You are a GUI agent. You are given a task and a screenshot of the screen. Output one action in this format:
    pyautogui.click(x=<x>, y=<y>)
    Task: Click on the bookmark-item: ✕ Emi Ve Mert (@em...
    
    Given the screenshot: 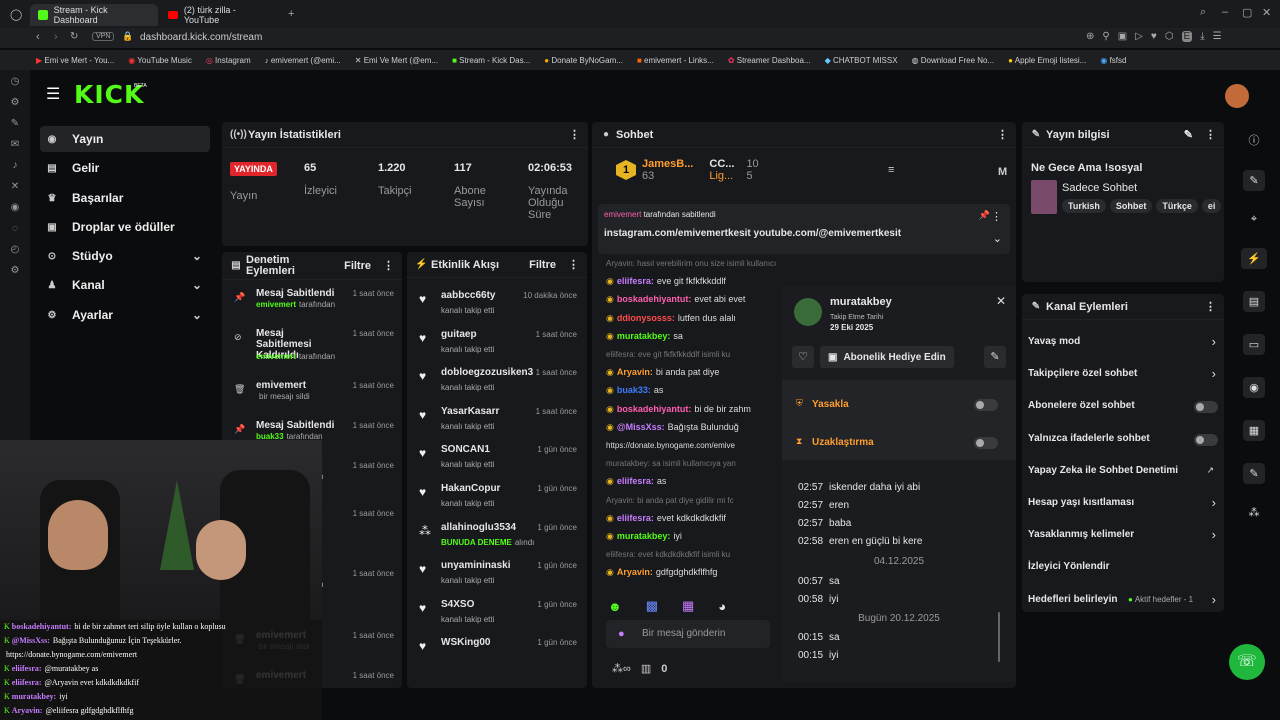 What is the action you would take?
    pyautogui.click(x=396, y=60)
    